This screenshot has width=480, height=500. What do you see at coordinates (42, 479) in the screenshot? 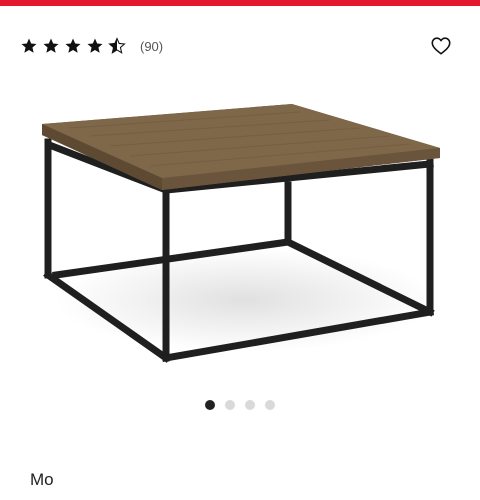
I see `product-description: Mo` at bounding box center [42, 479].